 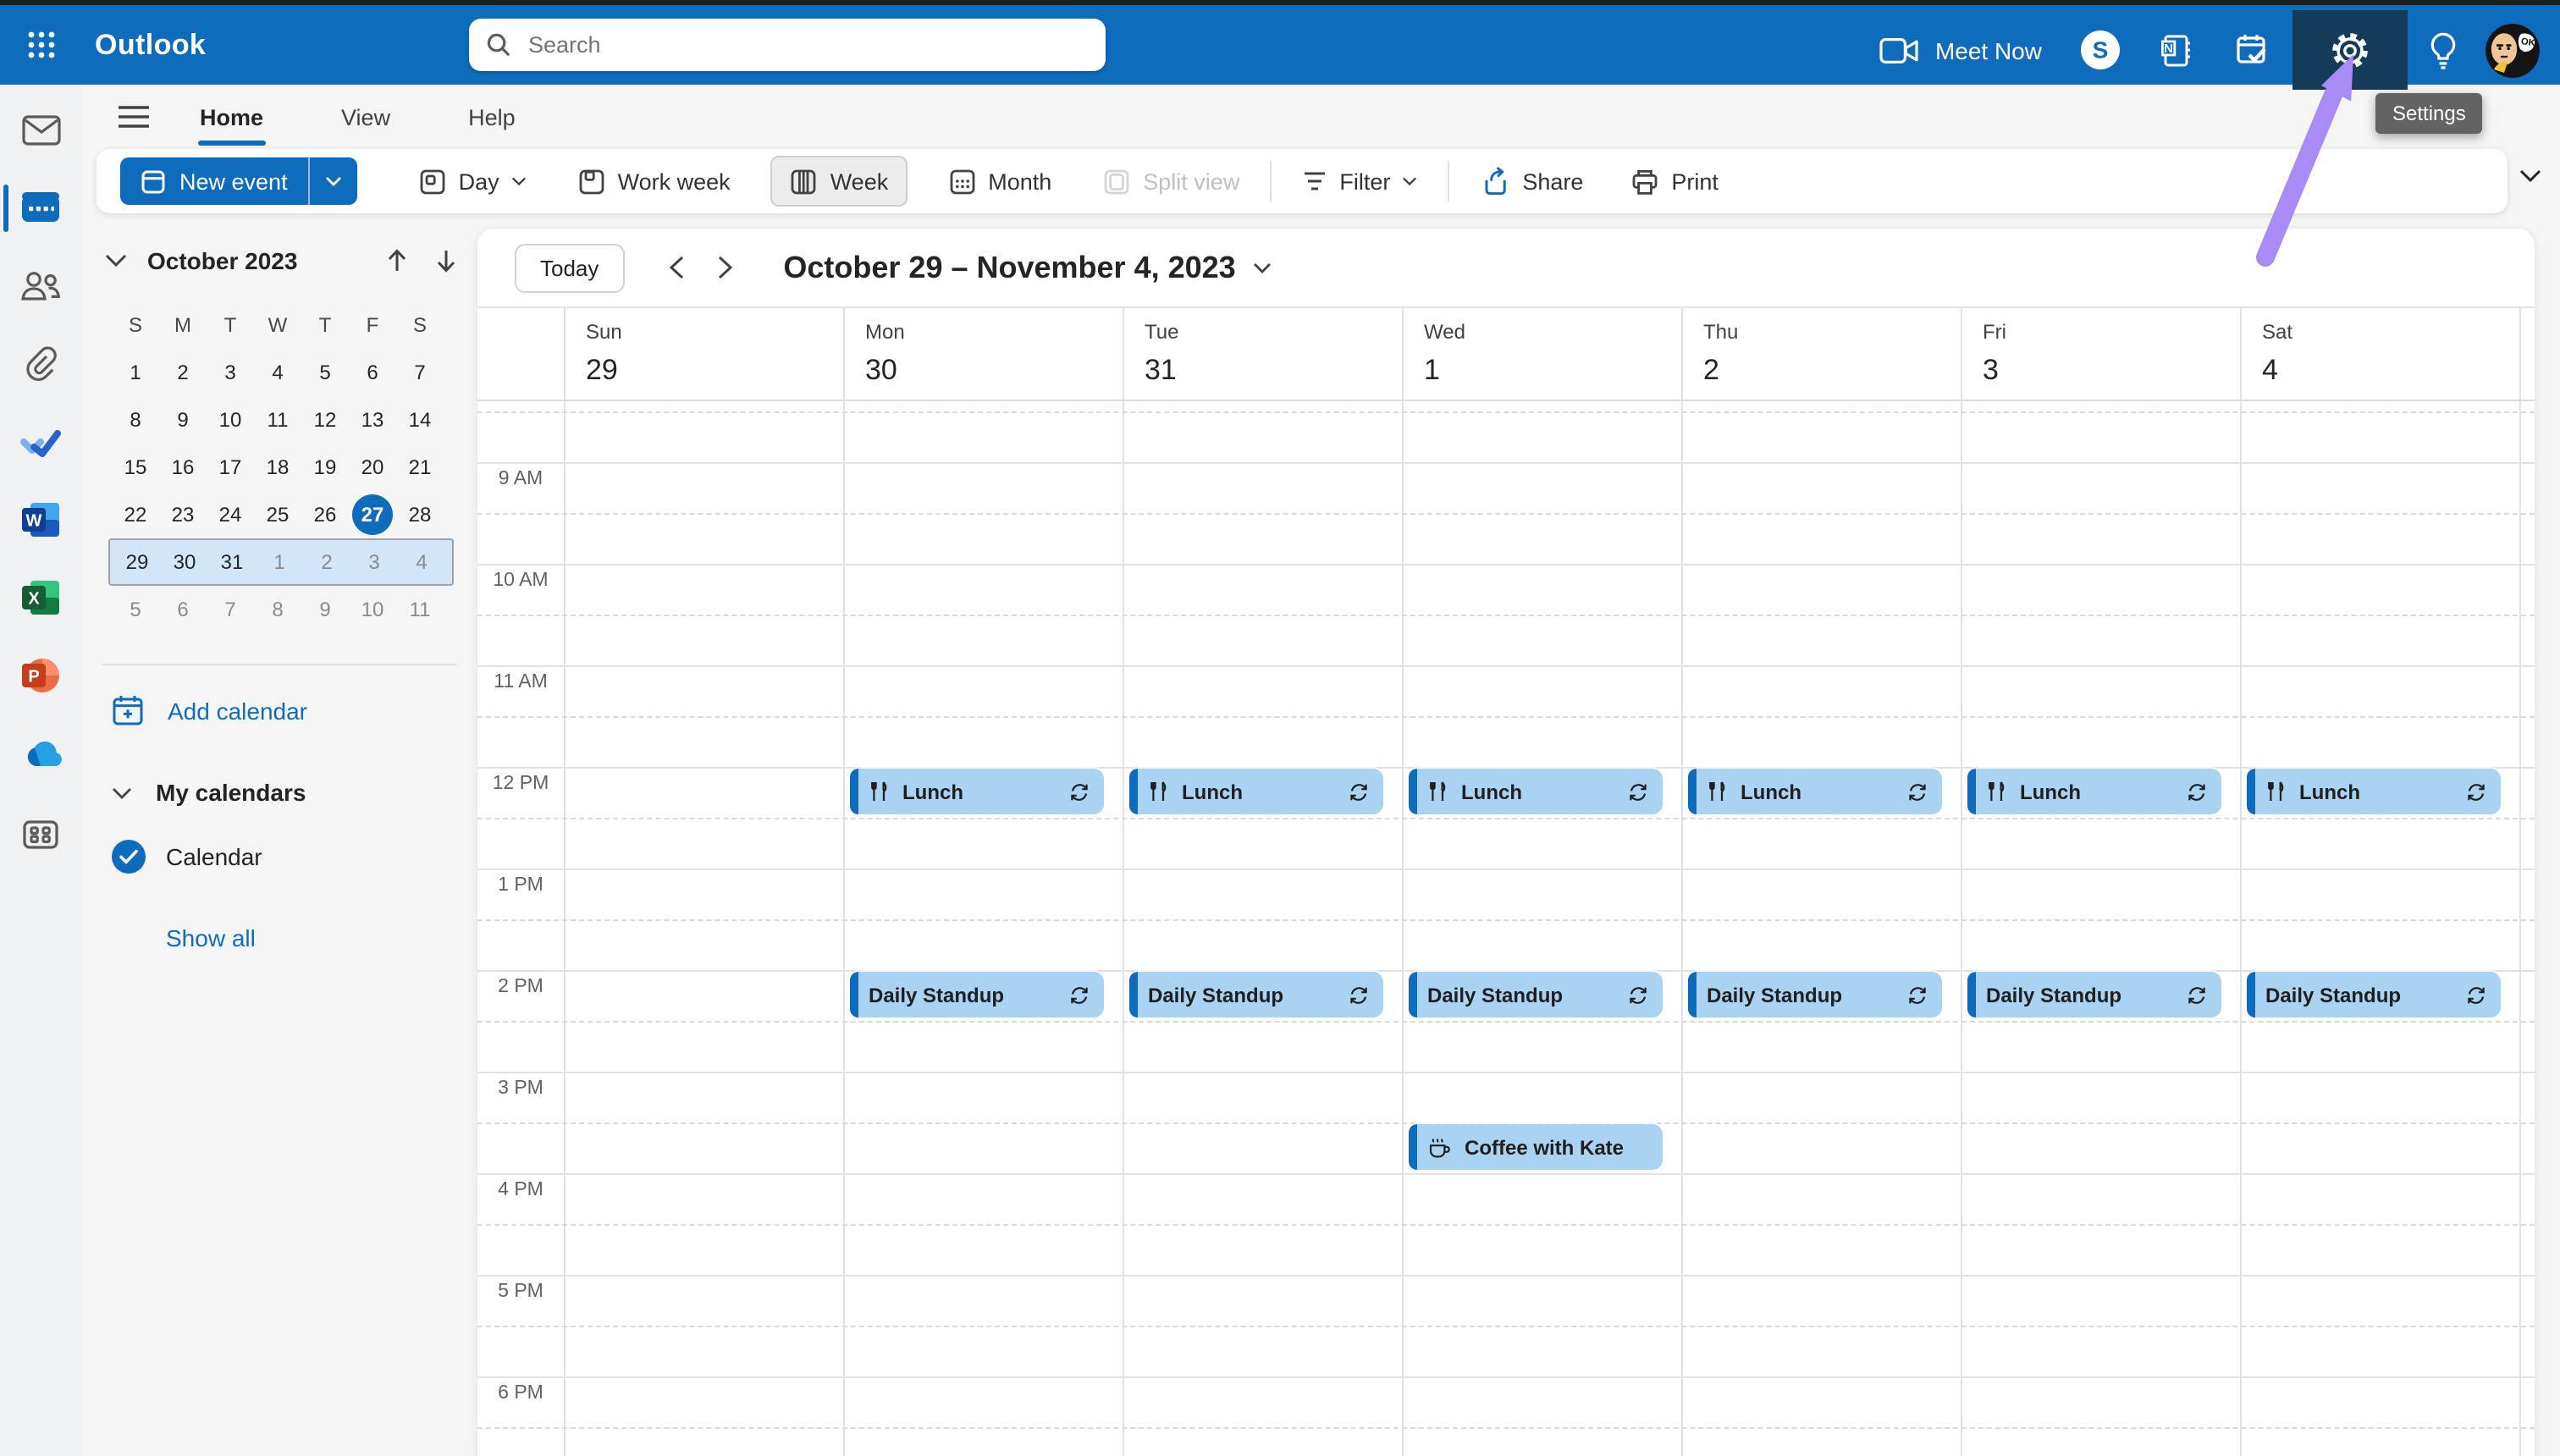 What do you see at coordinates (325, 515) in the screenshot?
I see `mini-day: 26` at bounding box center [325, 515].